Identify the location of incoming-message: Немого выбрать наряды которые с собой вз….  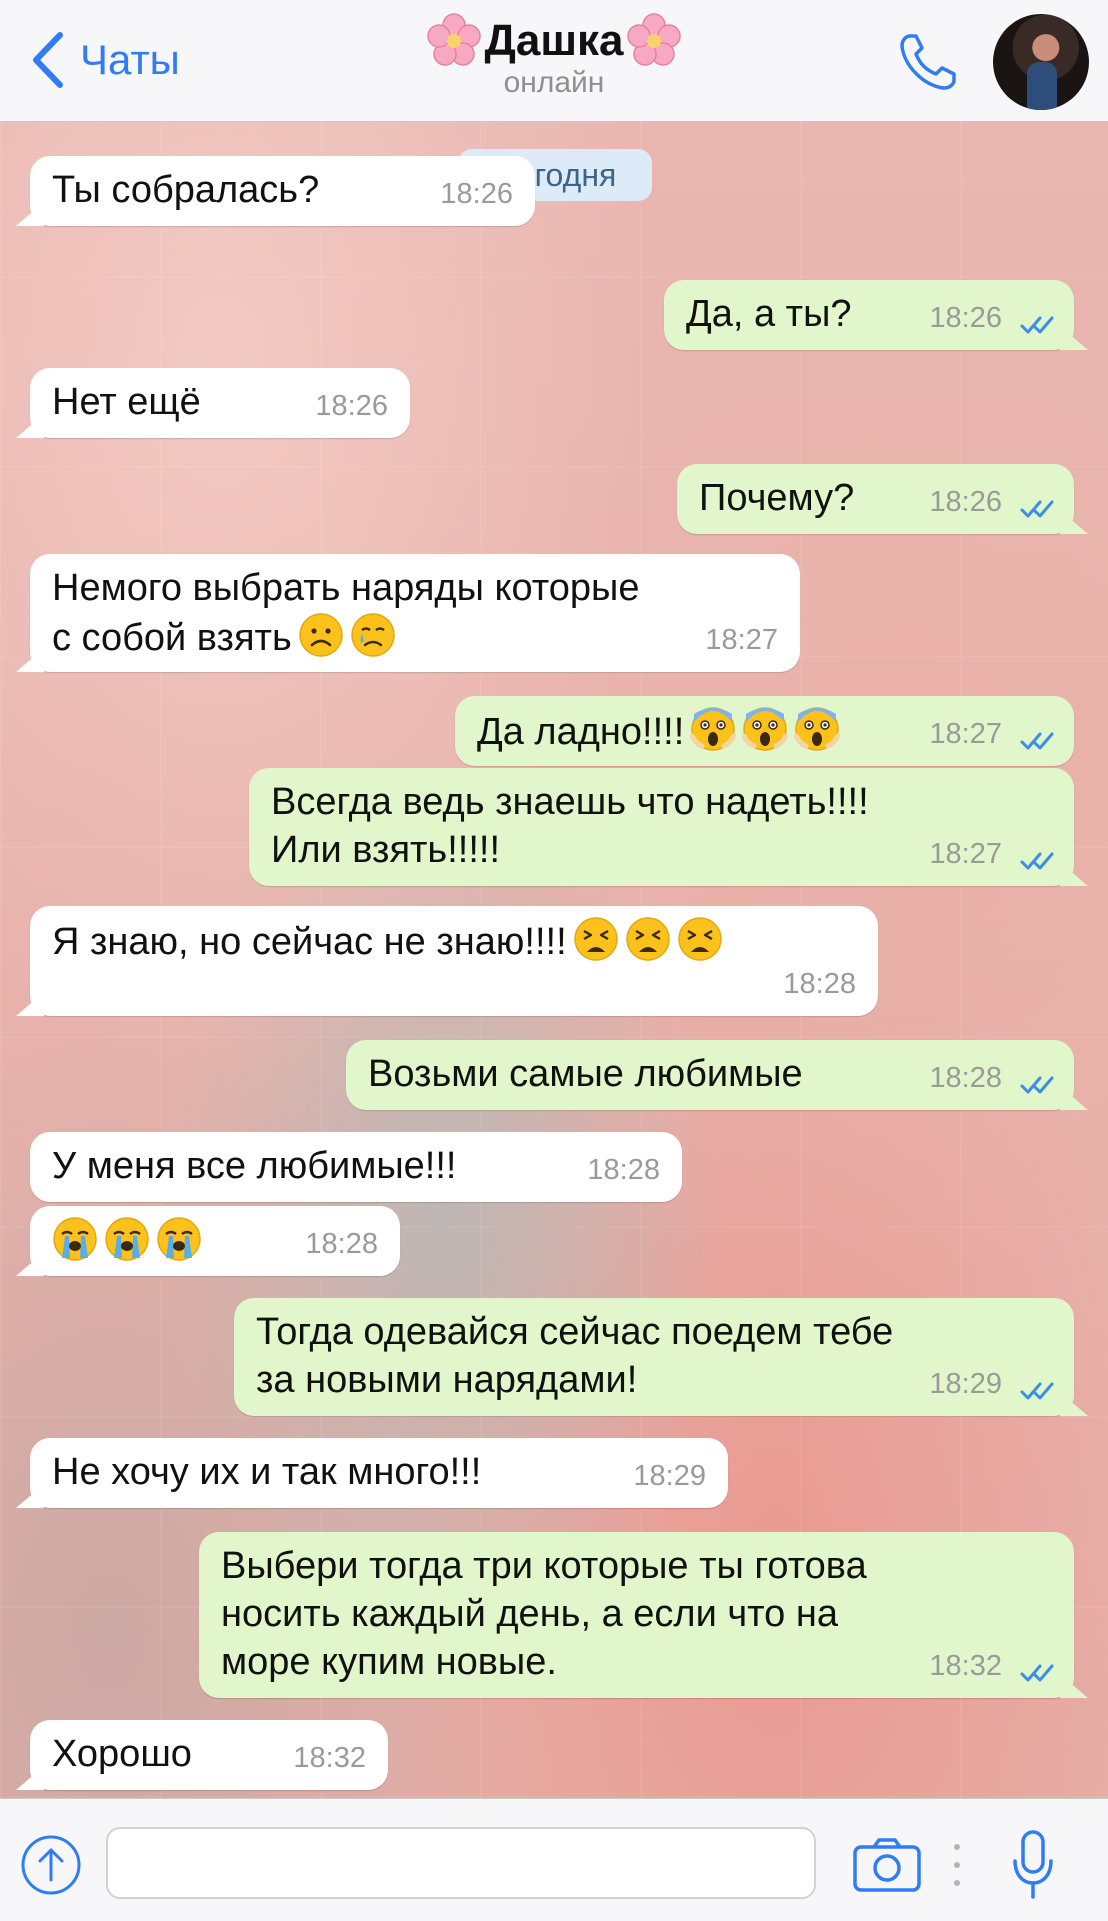
(415, 613).